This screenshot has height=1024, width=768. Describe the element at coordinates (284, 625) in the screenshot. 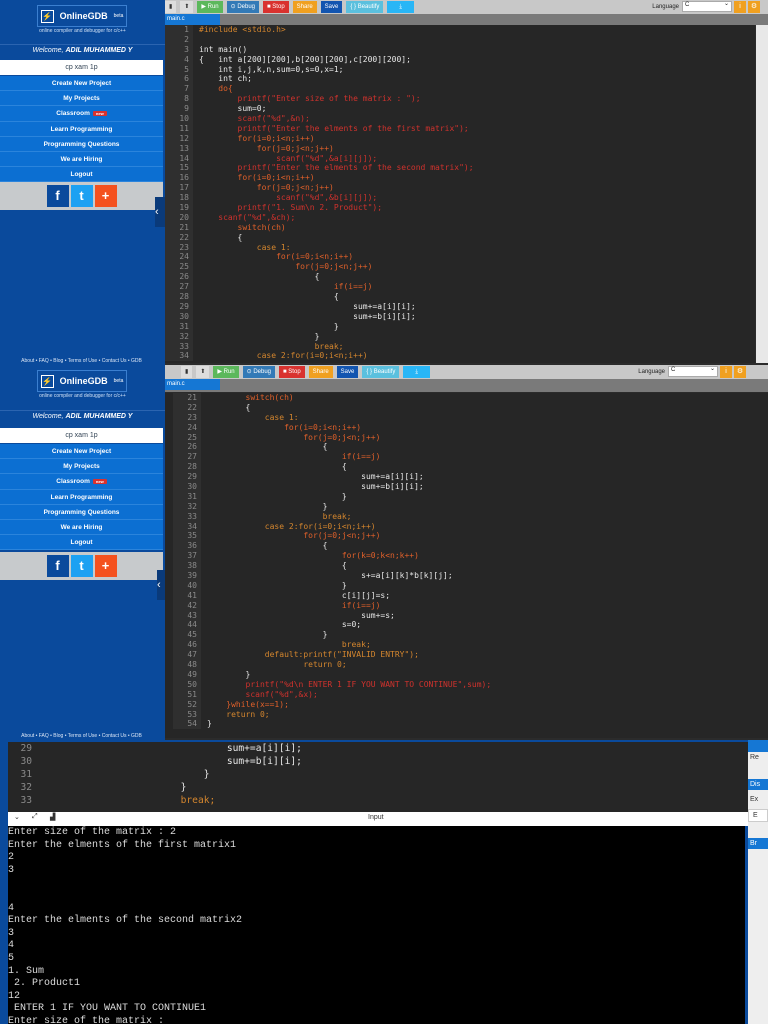

I see `code-text: s=0;` at that location.